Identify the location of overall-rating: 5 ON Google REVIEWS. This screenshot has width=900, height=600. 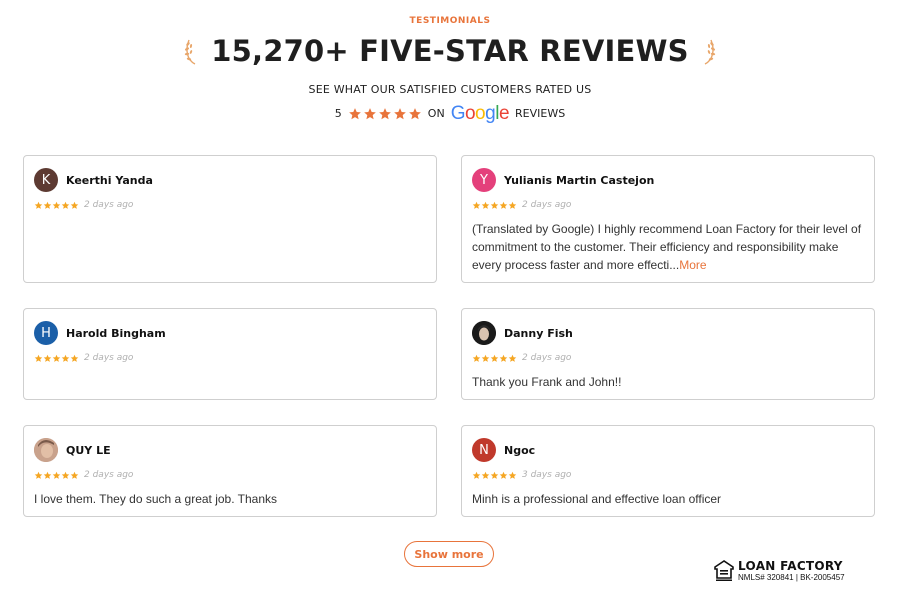
(450, 113).